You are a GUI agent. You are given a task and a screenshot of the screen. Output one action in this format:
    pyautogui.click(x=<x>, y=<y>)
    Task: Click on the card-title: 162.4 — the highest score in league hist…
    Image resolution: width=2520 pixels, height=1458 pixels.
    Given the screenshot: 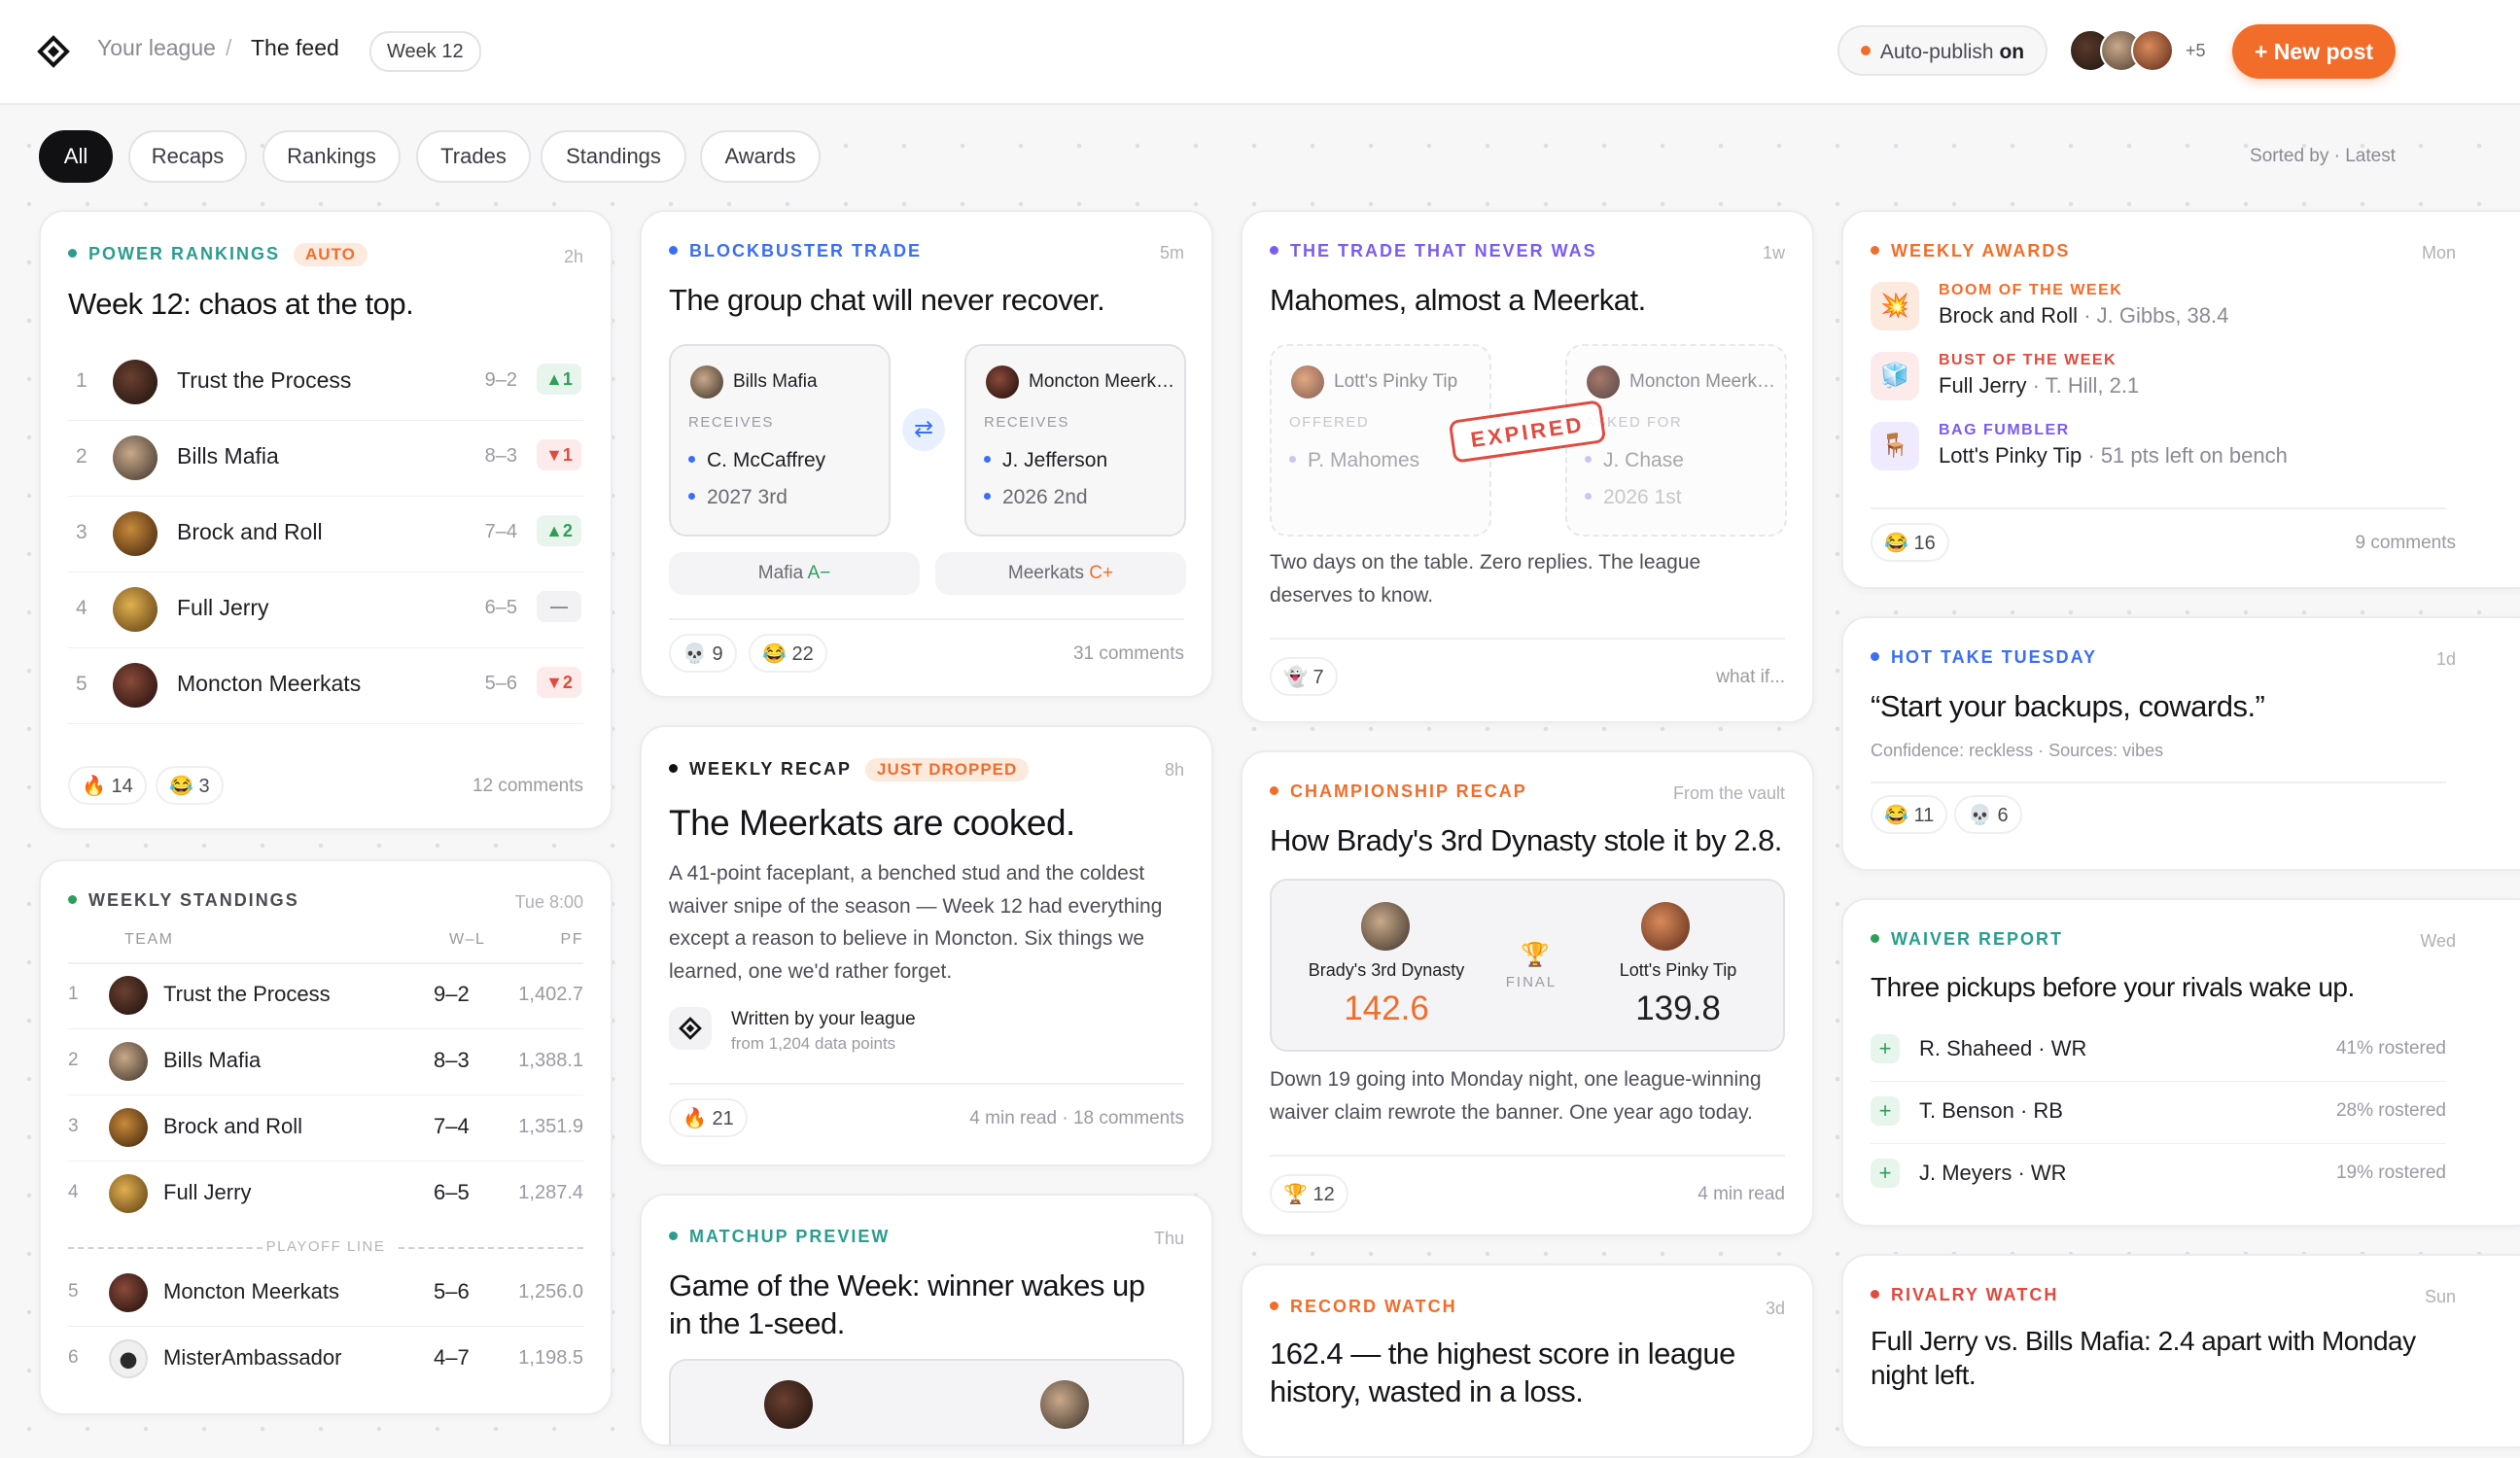 What is the action you would take?
    pyautogui.click(x=1502, y=1372)
    